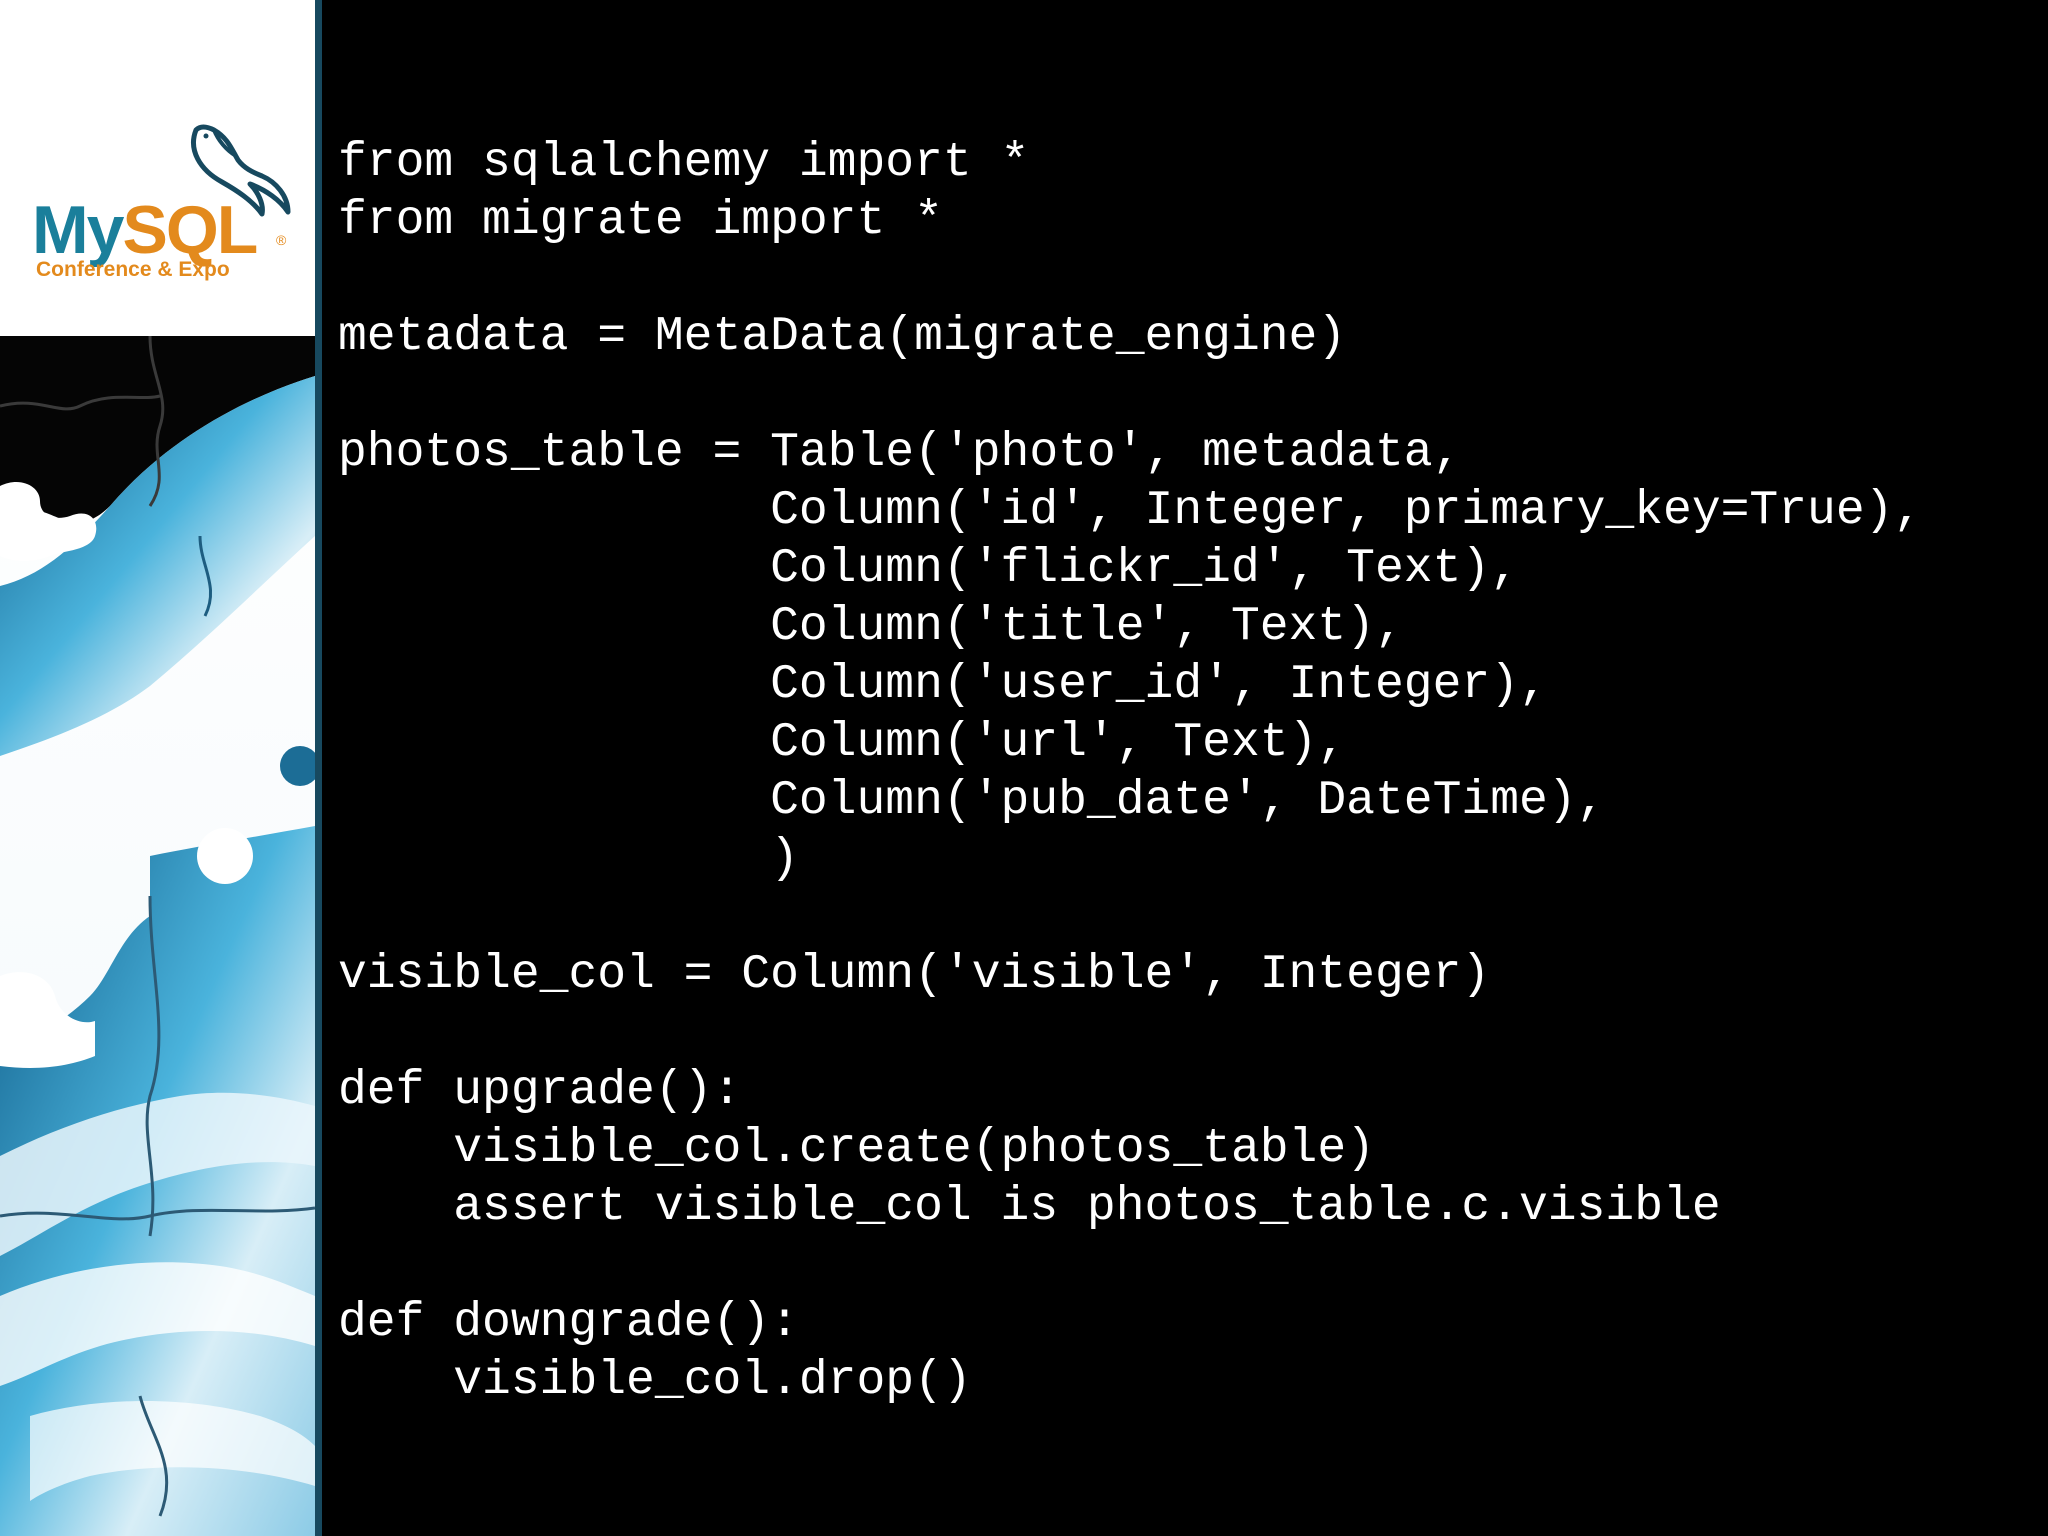 This screenshot has width=2048, height=1536. I want to click on code-line: ), so click(568, 859).